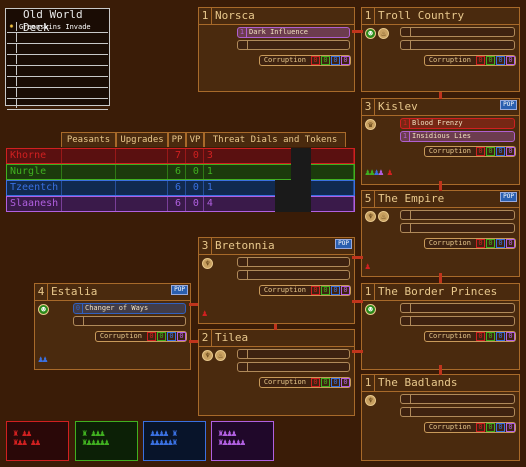 The height and width of the screenshot is (467, 526). I want to click on table-header: Upgrades, so click(142, 139).